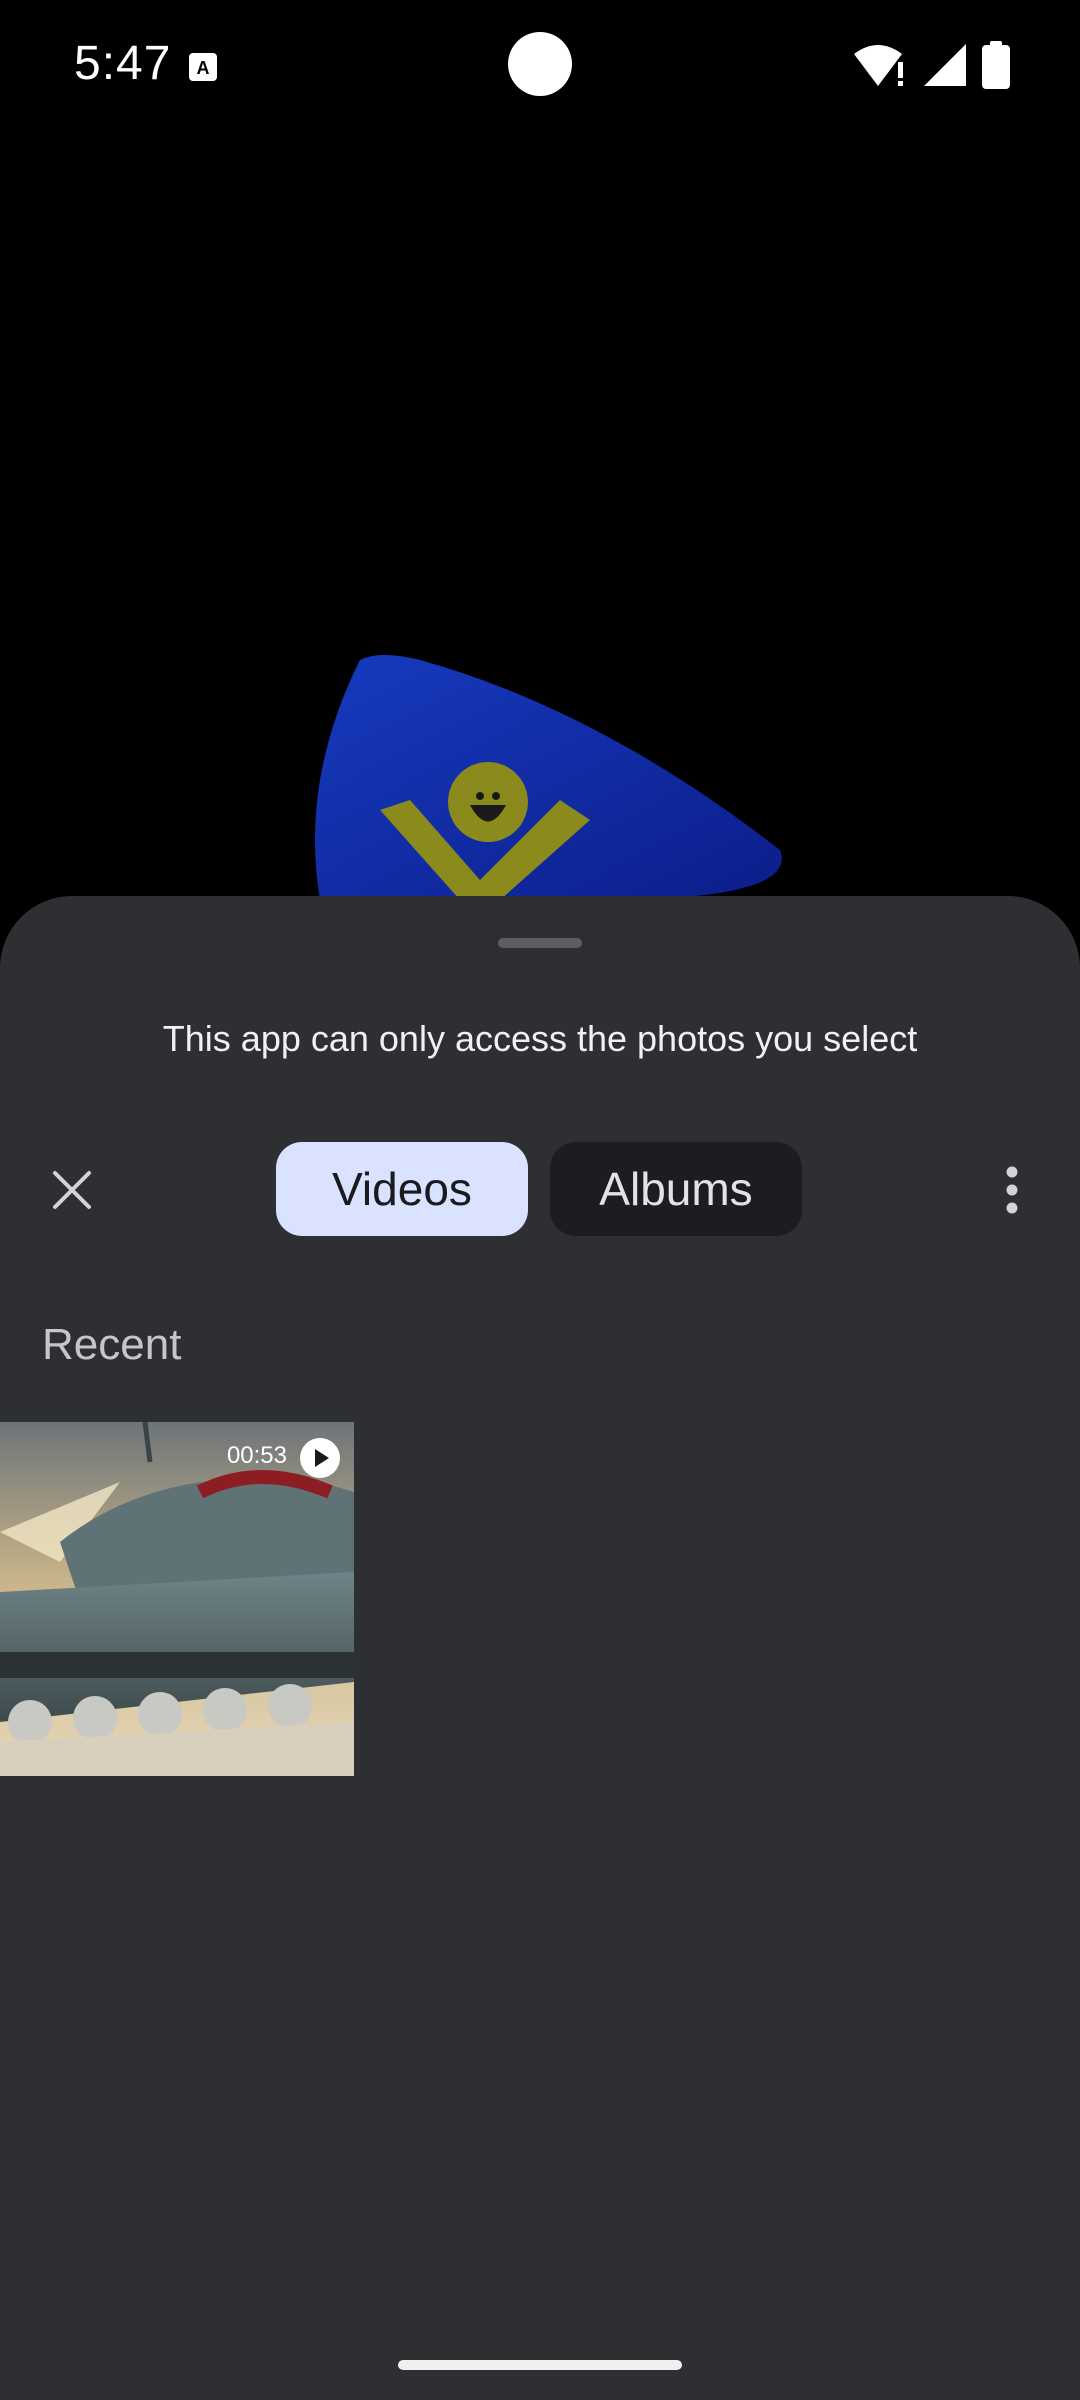 The height and width of the screenshot is (2400, 1080). What do you see at coordinates (878, 65) in the screenshot?
I see `wifi-alert-icon` at bounding box center [878, 65].